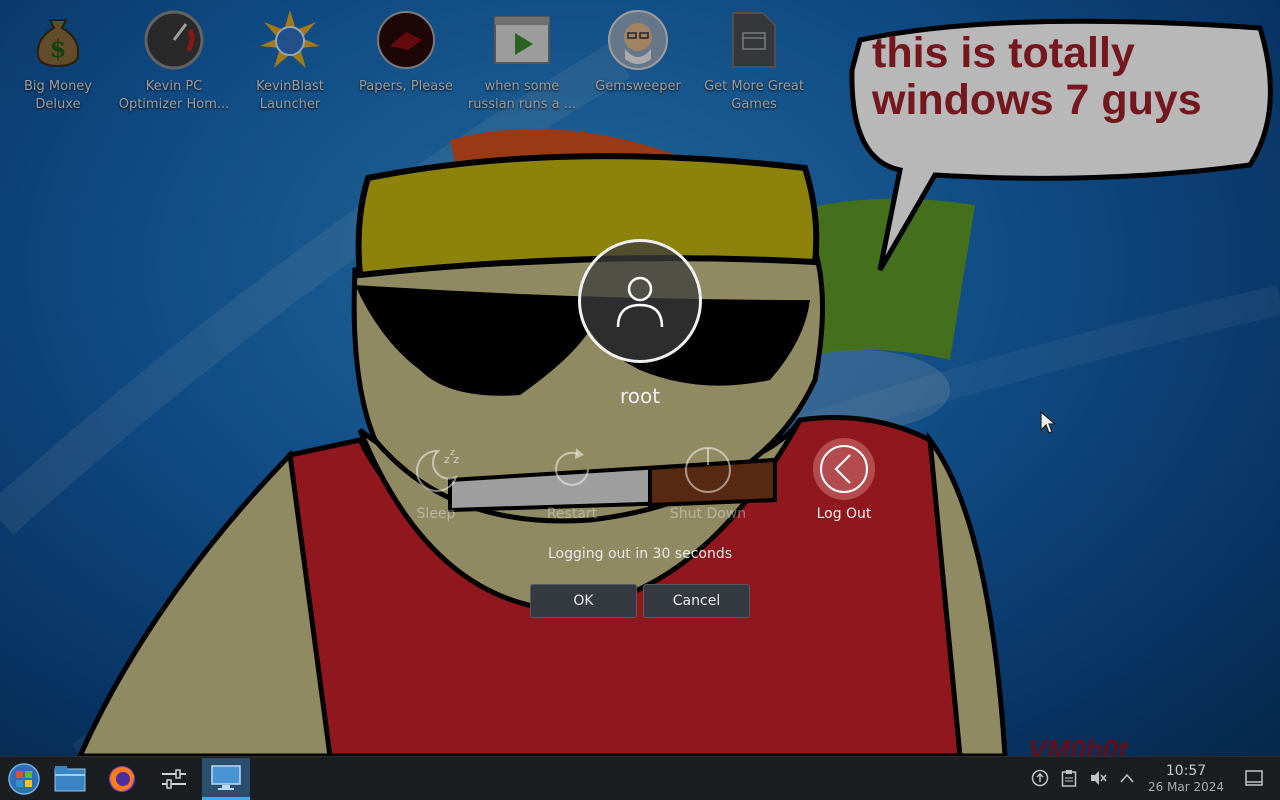 The height and width of the screenshot is (800, 1280). Describe the element at coordinates (572, 469) in the screenshot. I see `restart-icon` at that location.